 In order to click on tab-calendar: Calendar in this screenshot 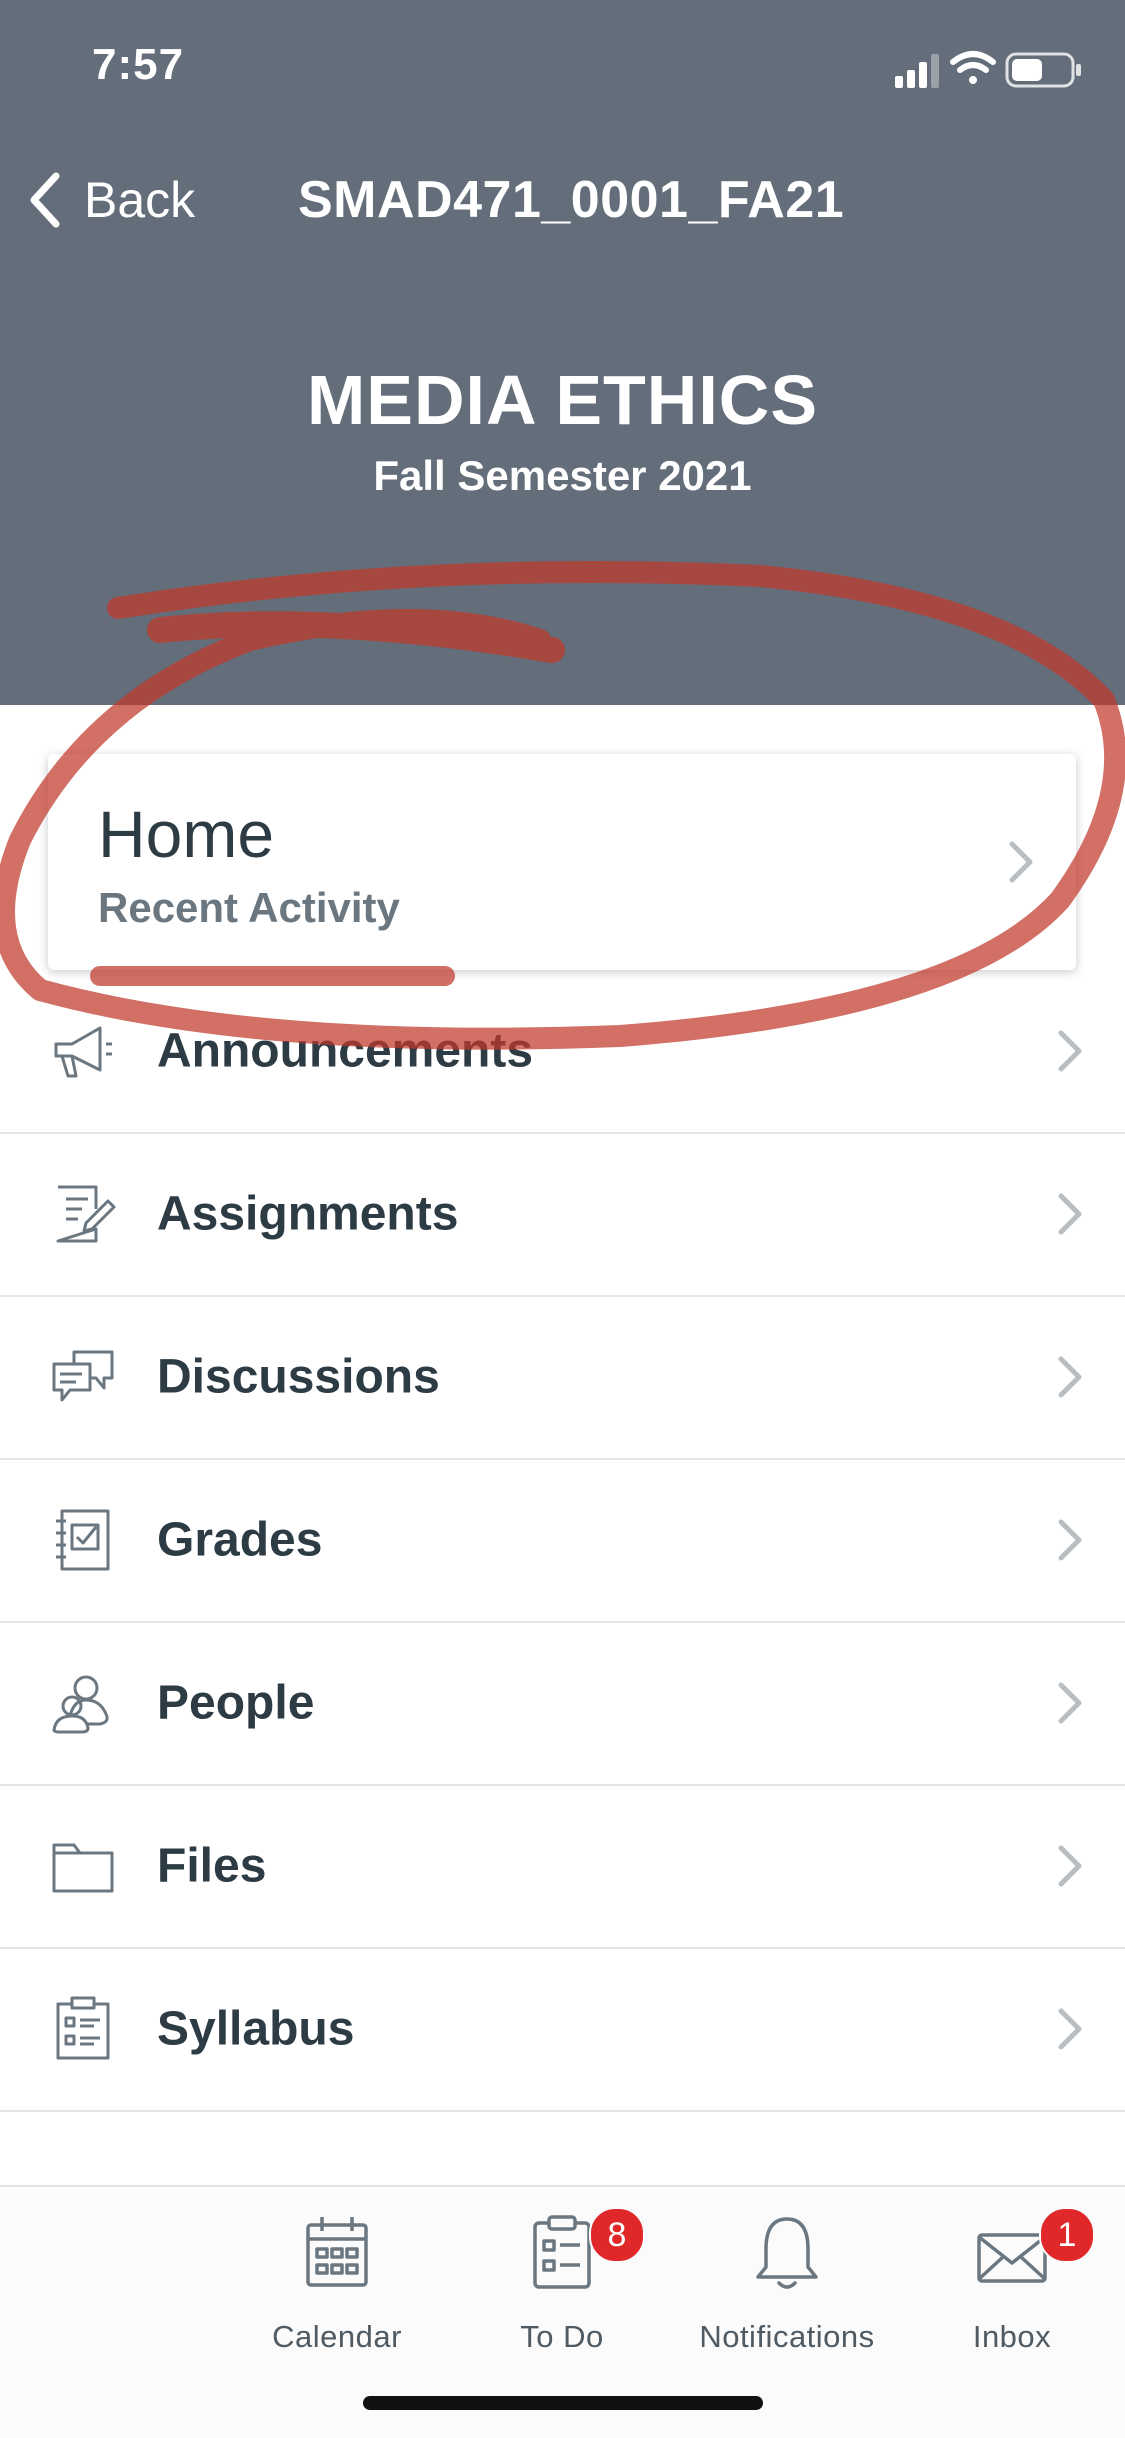, I will do `click(337, 2288)`.